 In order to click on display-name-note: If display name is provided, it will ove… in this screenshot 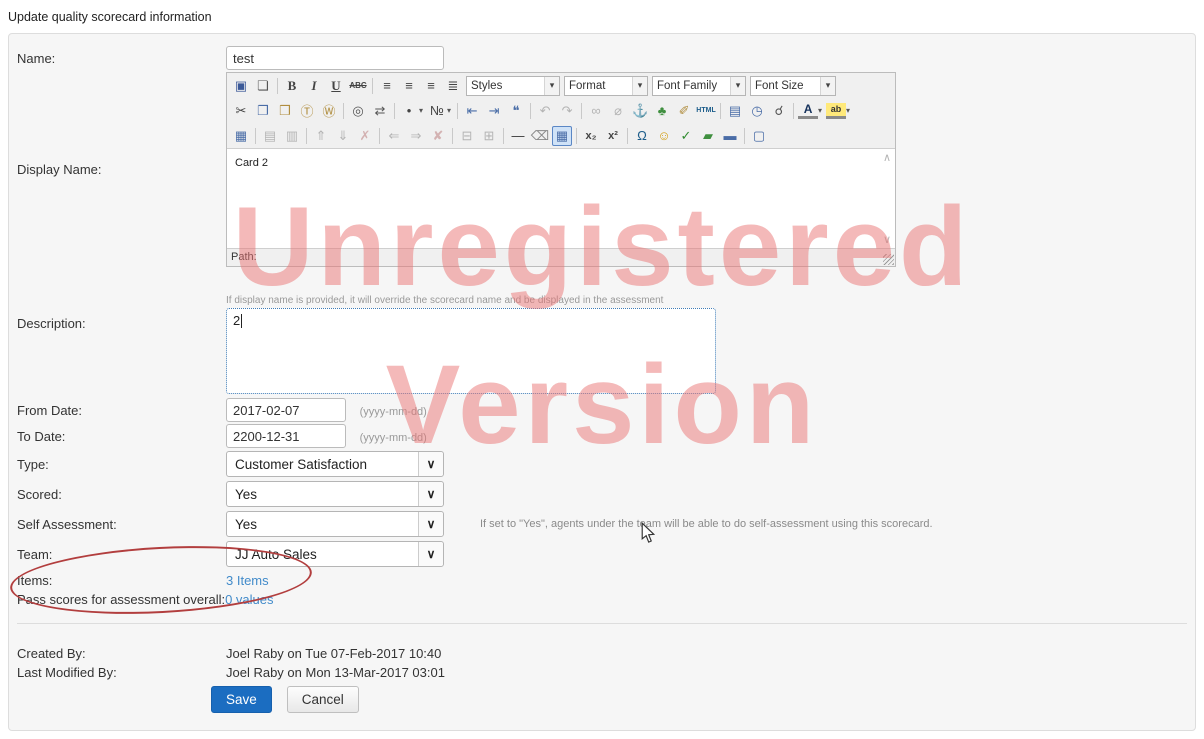, I will do `click(445, 300)`.